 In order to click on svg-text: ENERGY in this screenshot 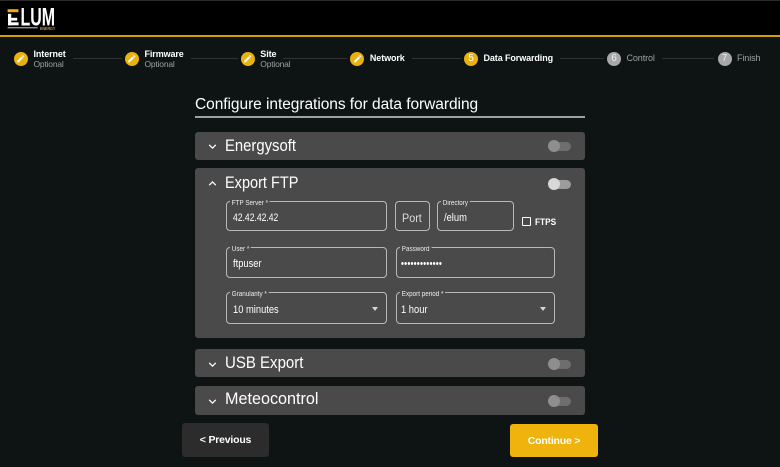, I will do `click(47, 28)`.